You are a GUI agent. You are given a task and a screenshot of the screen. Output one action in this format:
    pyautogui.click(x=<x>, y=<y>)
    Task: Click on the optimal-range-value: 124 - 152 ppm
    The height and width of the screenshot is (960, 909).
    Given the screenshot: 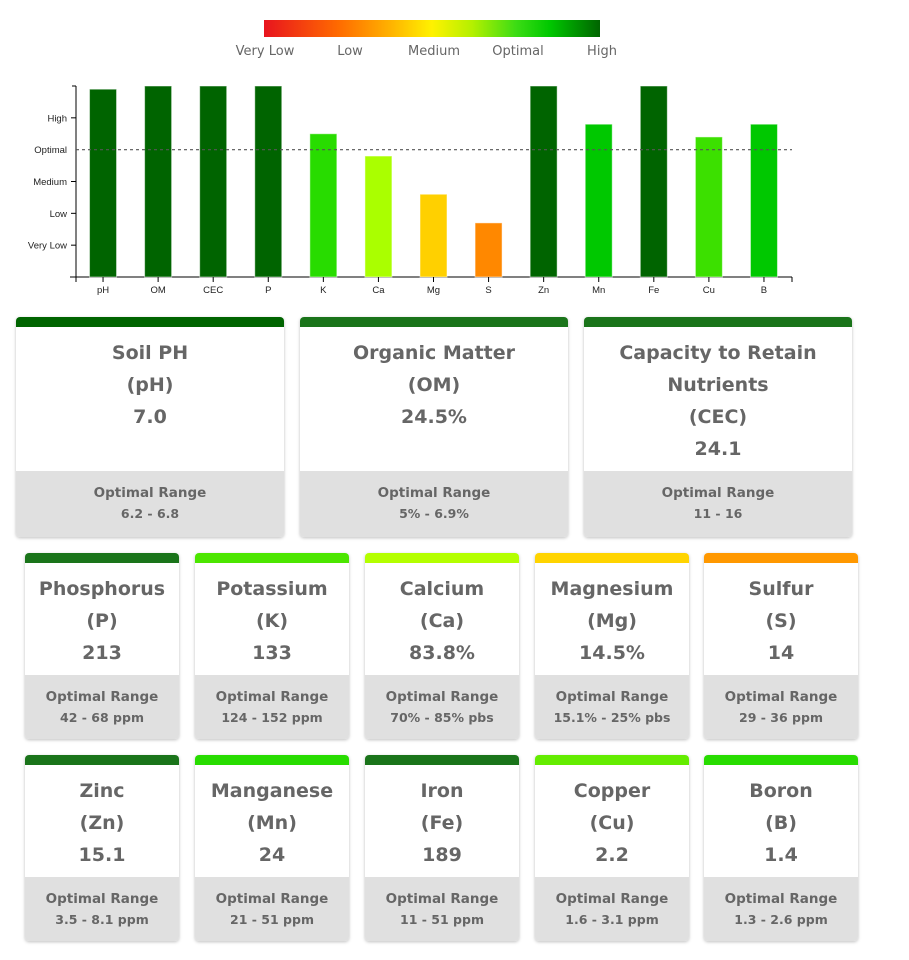 What is the action you would take?
    pyautogui.click(x=272, y=717)
    